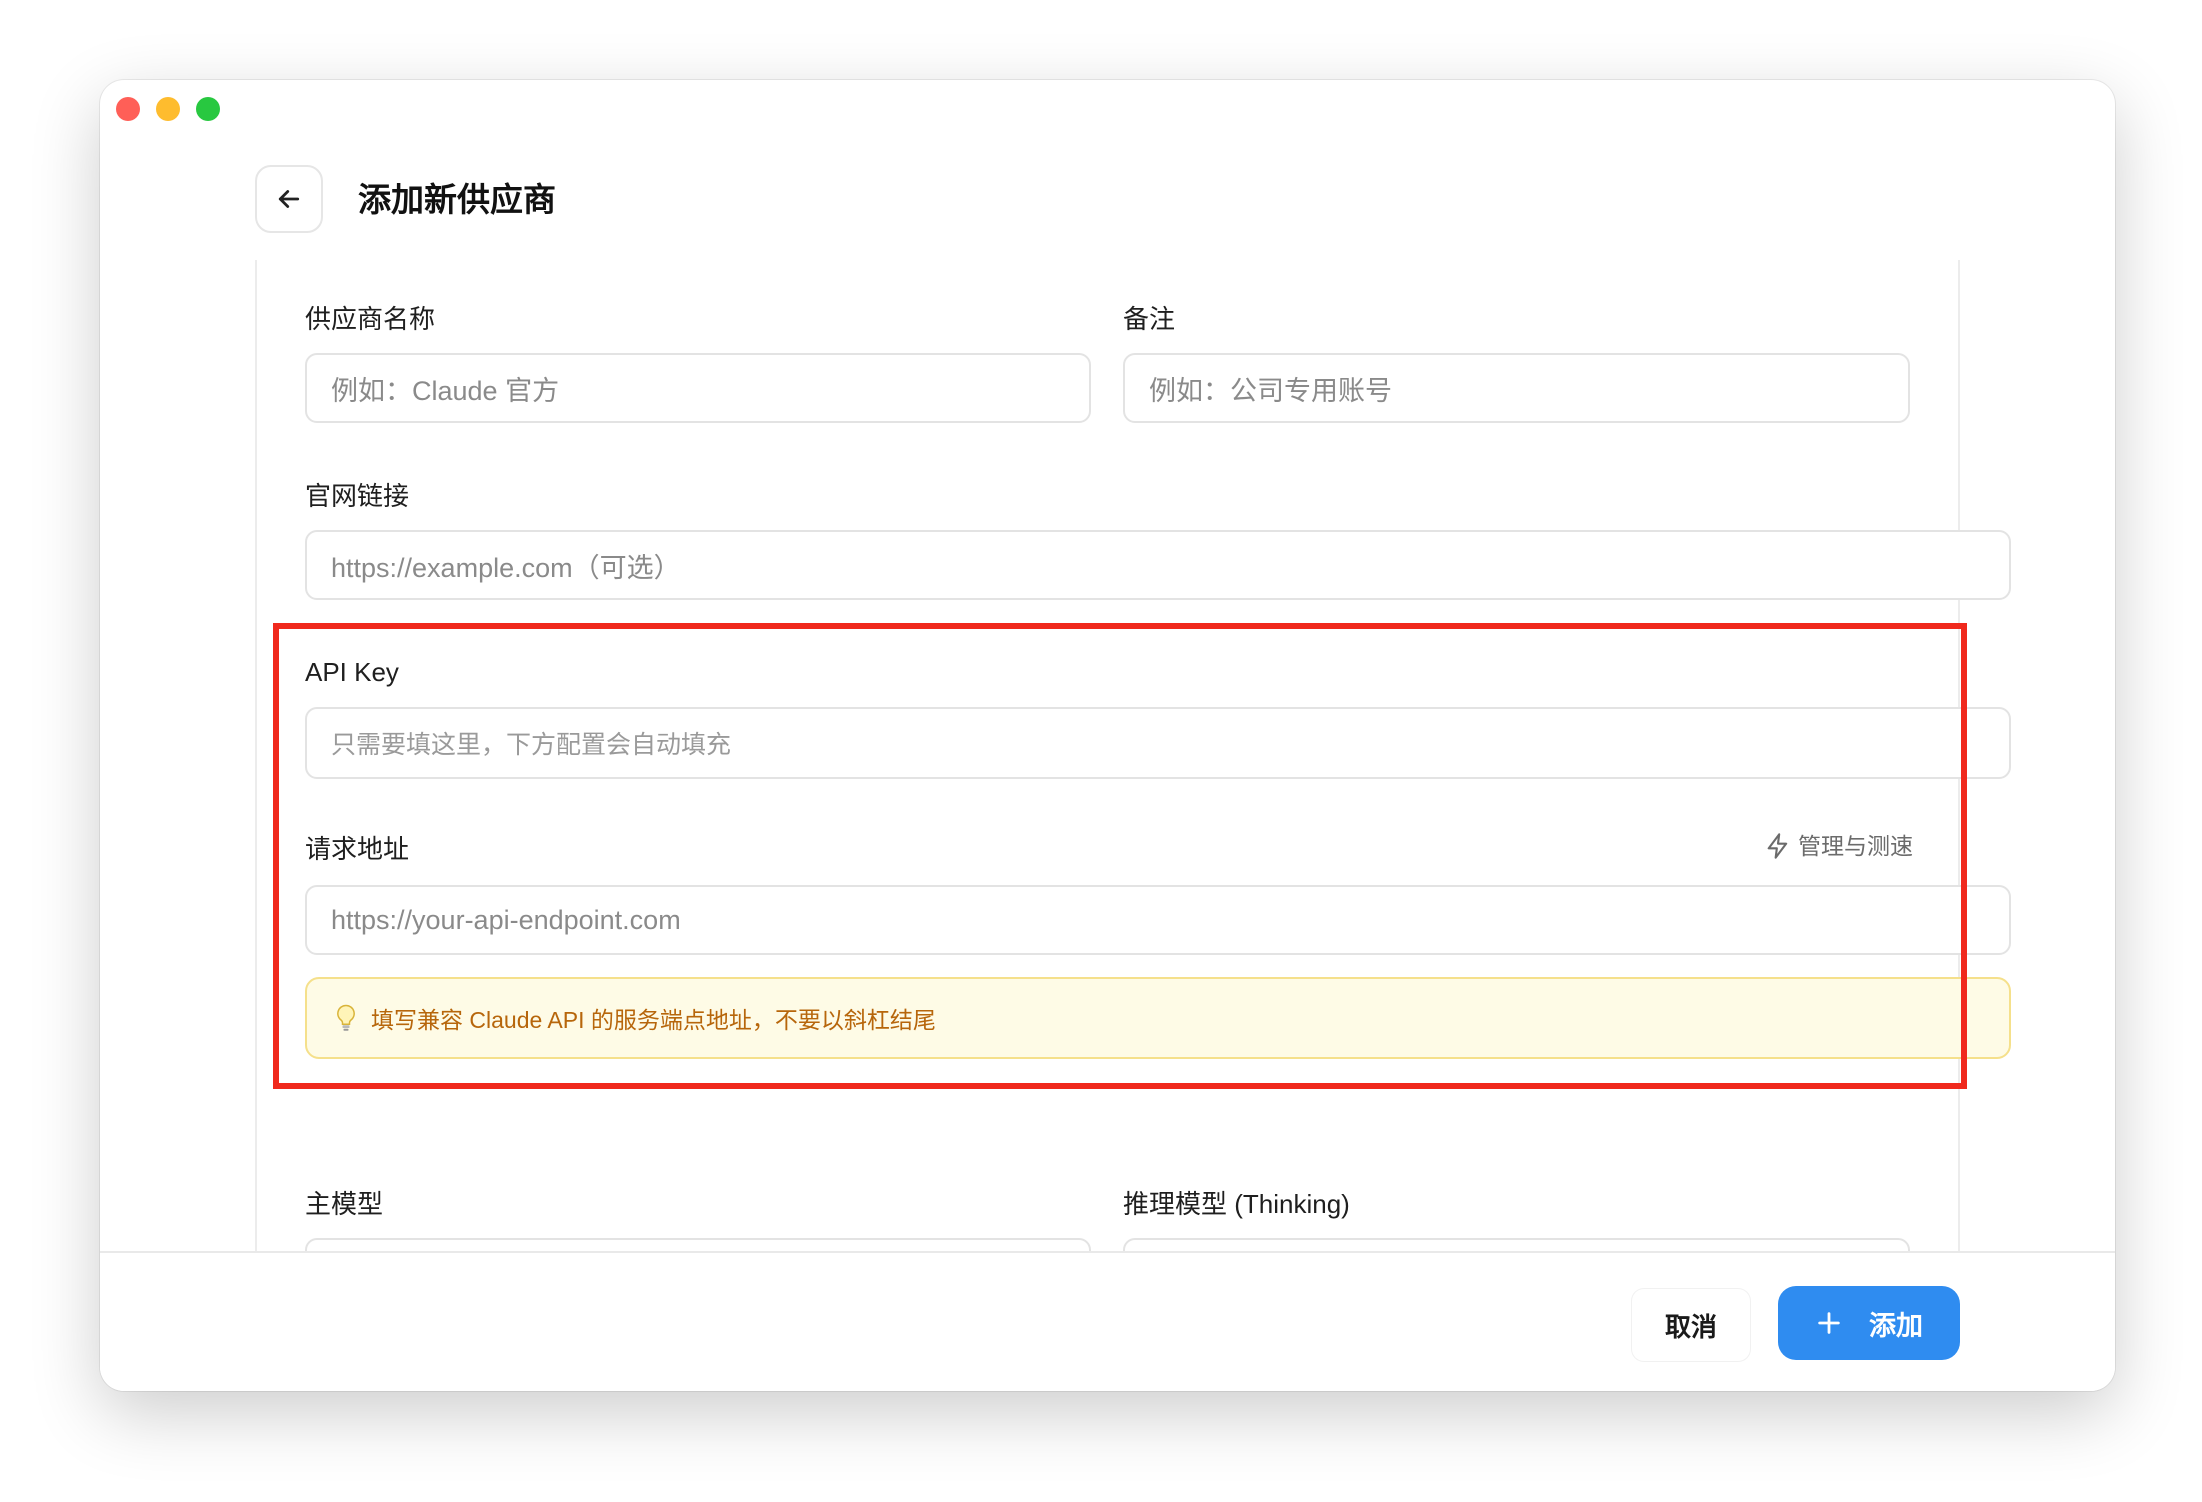 The width and height of the screenshot is (2202, 1502). I want to click on add-button: 添加, so click(1869, 1323).